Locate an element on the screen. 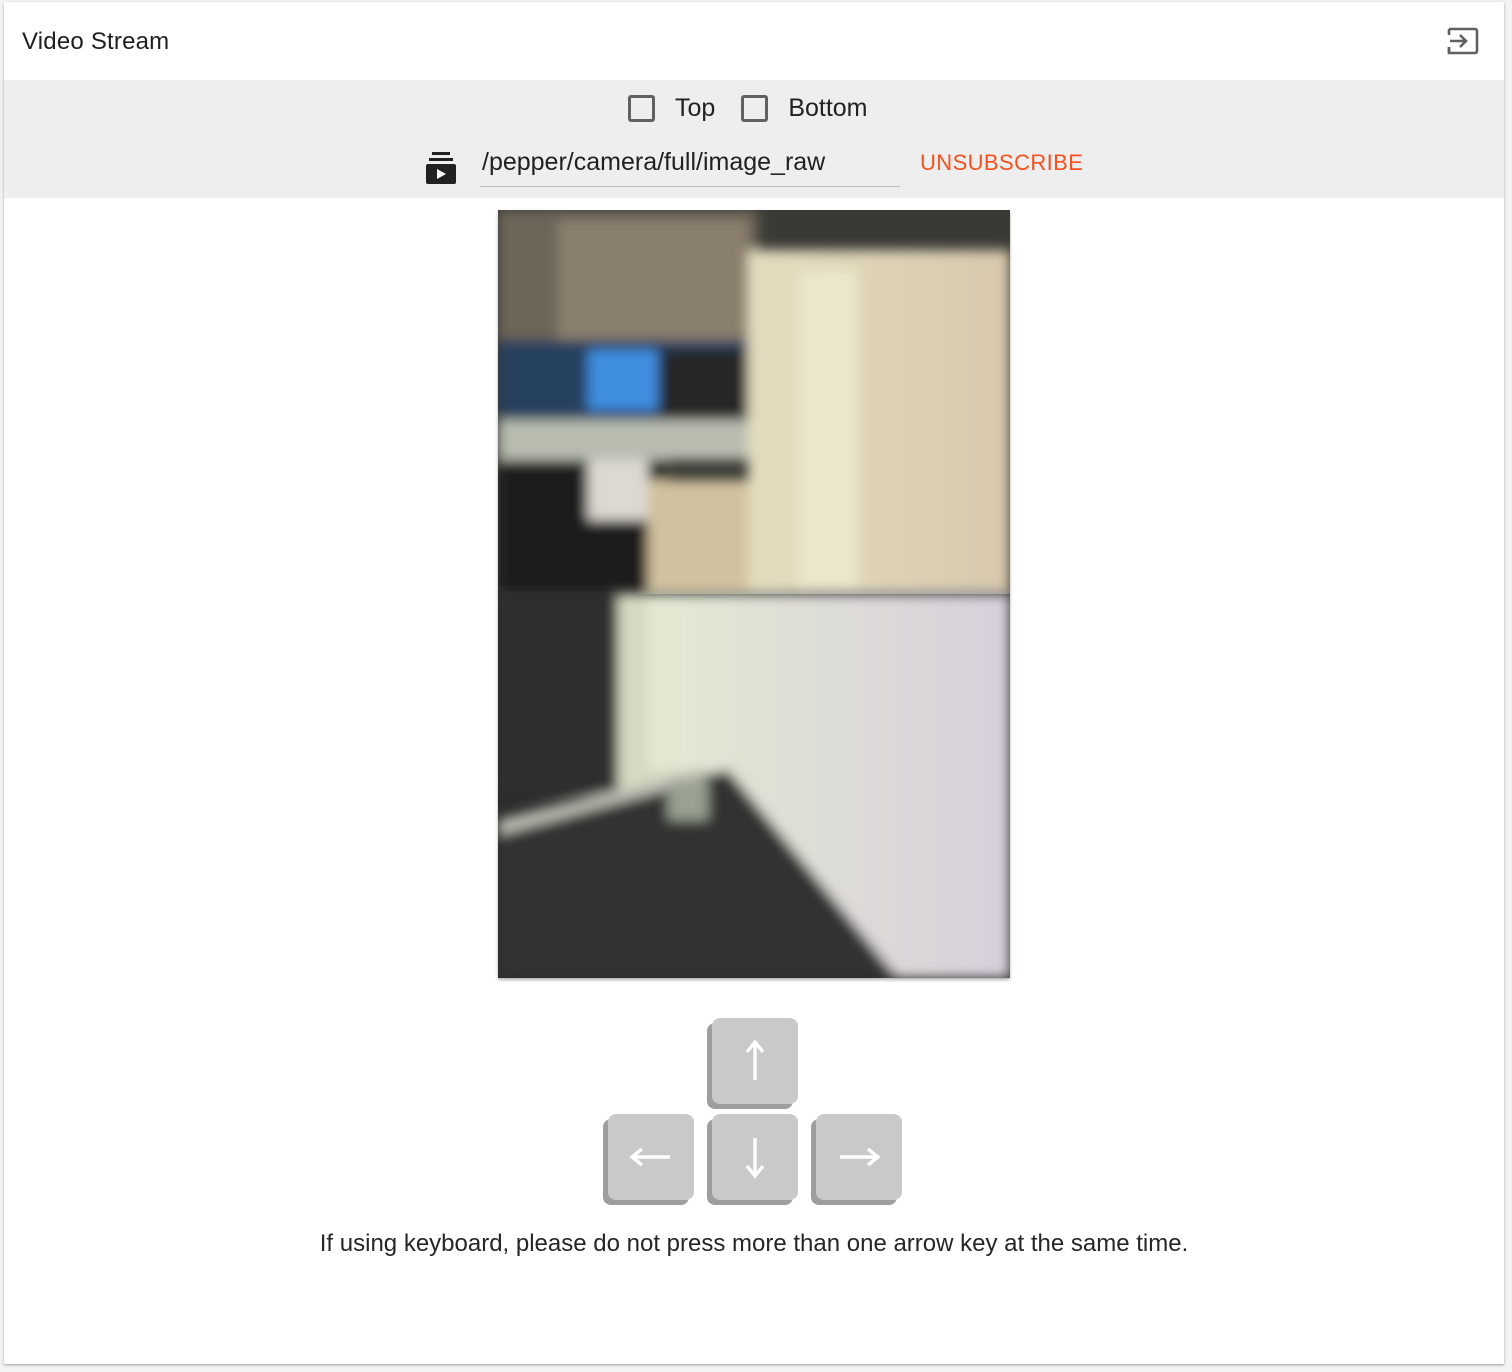 The width and height of the screenshot is (1512, 1372). bottom-camera-checkbox: Bottom is located at coordinates (804, 108).